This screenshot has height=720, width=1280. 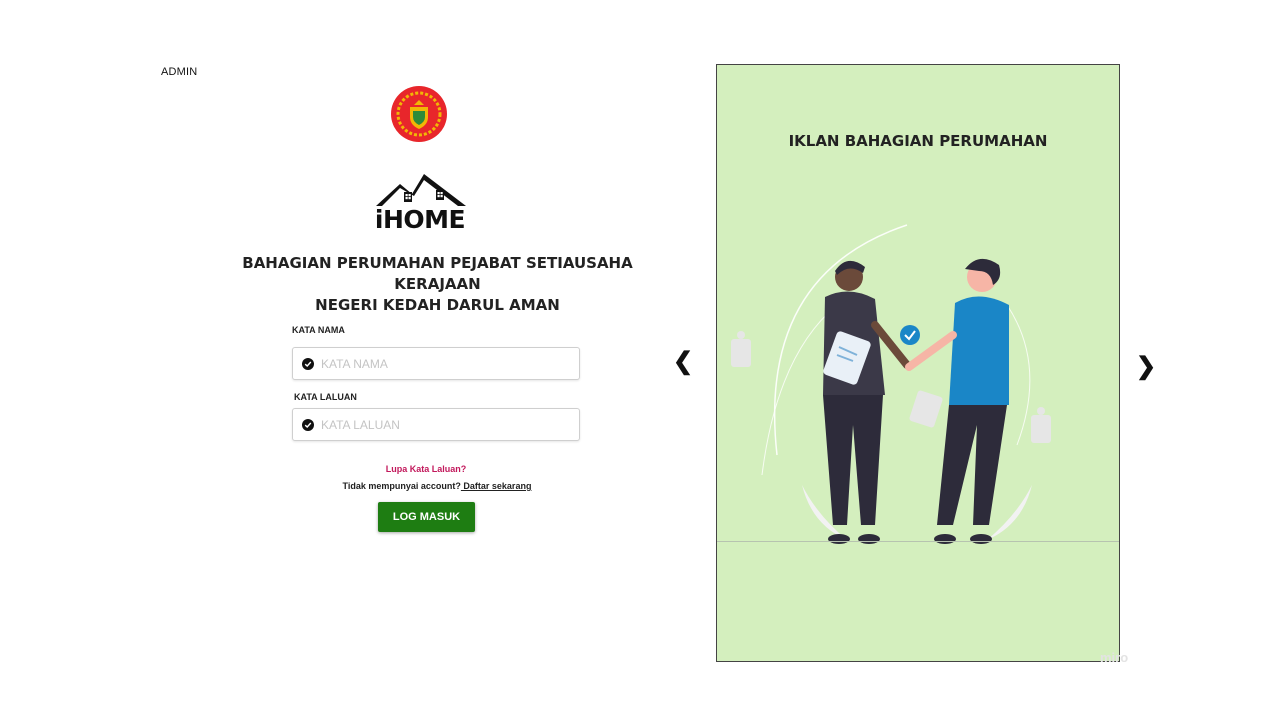 I want to click on handshake-illustration, so click(x=891, y=384).